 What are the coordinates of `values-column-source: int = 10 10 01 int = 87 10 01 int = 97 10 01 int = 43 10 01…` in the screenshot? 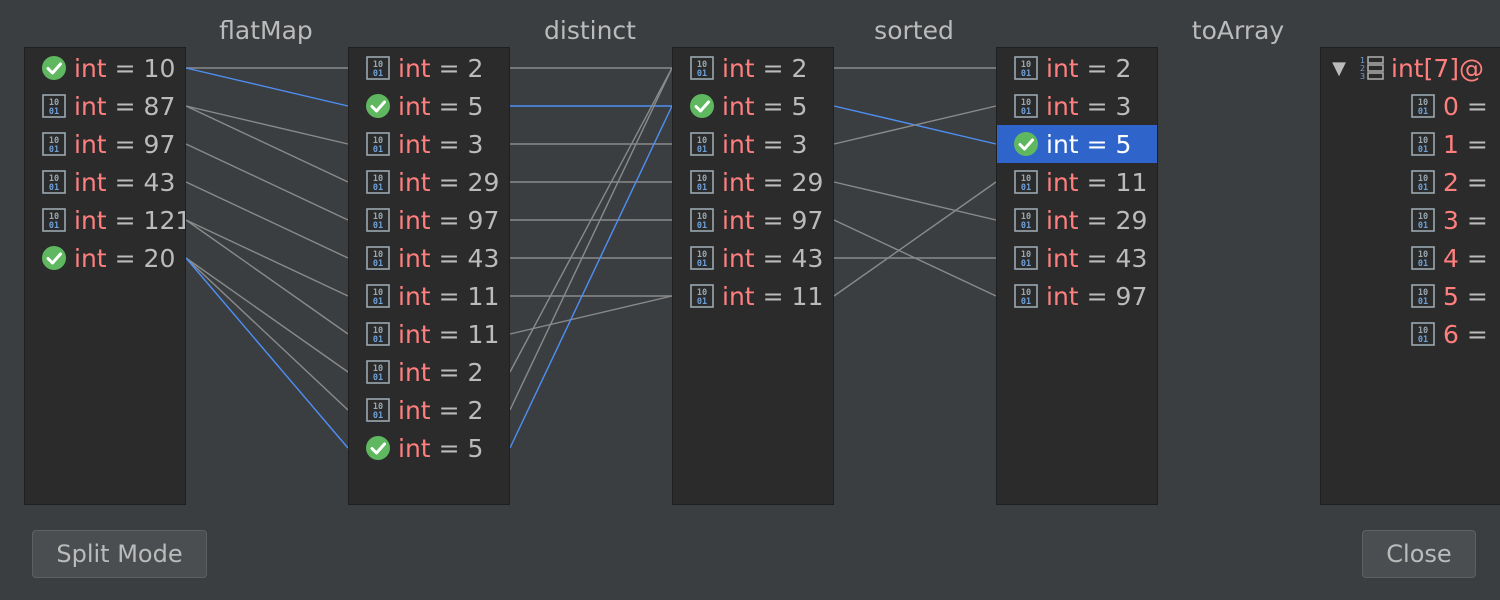 It's located at (105, 276).